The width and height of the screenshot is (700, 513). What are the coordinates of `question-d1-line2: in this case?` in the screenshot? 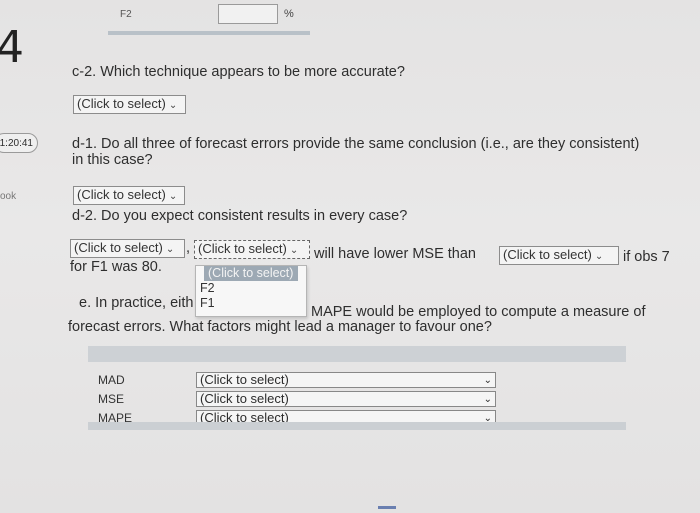 It's located at (112, 160).